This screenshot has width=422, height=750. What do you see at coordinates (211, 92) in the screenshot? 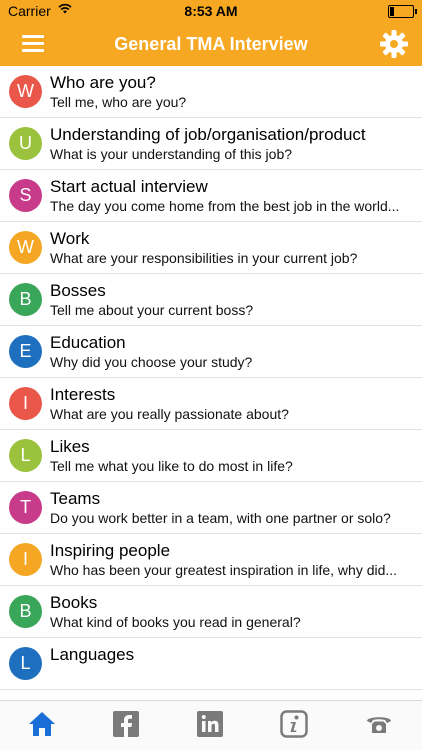
I see `list-item: W Who are you? Tell me, who are you?` at bounding box center [211, 92].